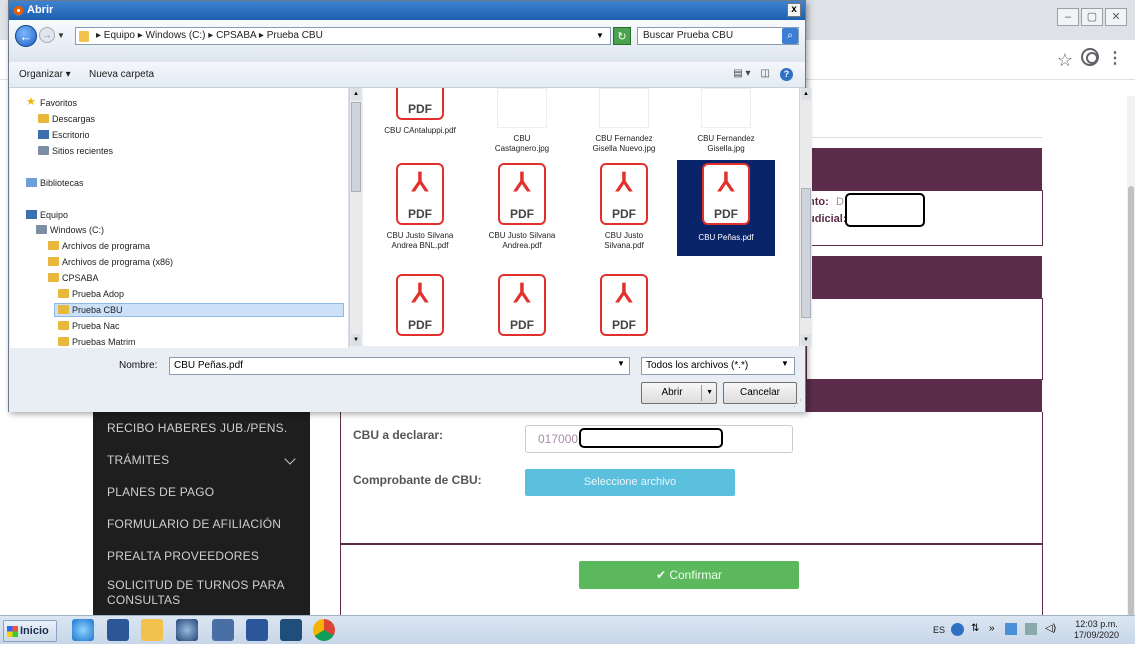 This screenshot has width=1135, height=645. What do you see at coordinates (62, 183) in the screenshot?
I see `tree-item-bibliotecas: Bibliotecas` at bounding box center [62, 183].